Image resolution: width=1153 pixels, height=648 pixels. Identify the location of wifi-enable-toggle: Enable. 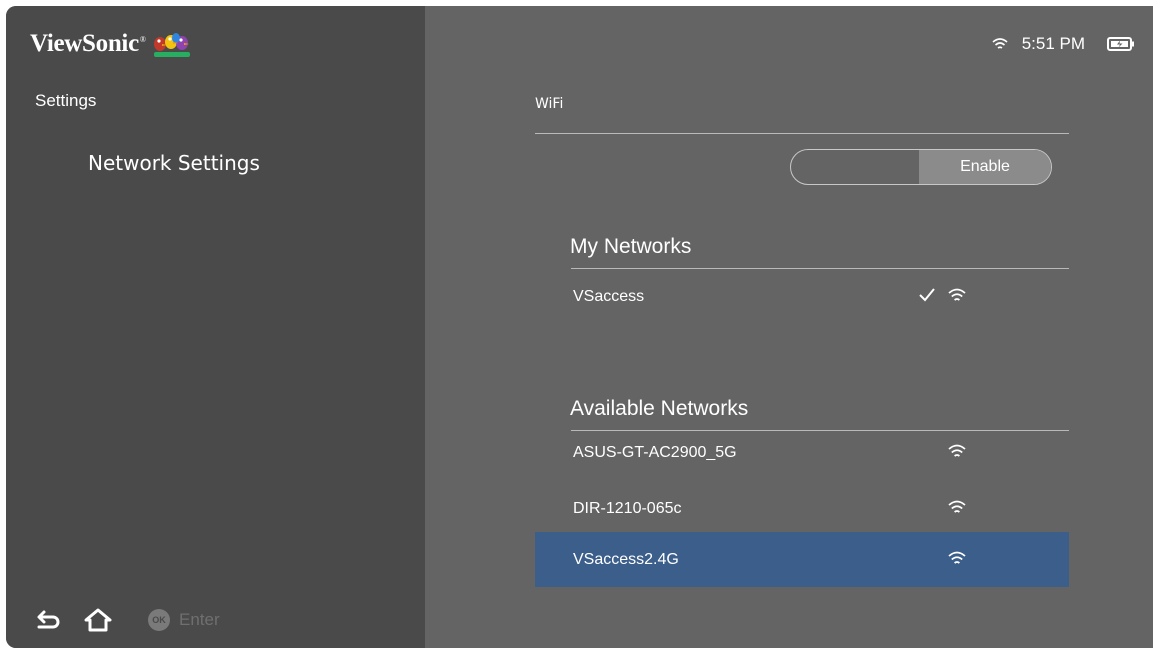
(921, 167).